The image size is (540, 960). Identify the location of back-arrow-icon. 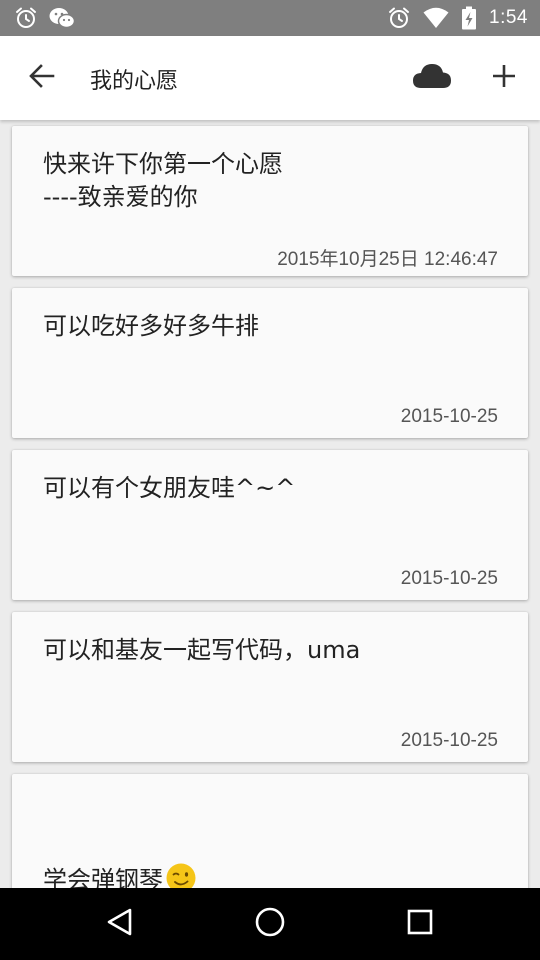
(42, 78).